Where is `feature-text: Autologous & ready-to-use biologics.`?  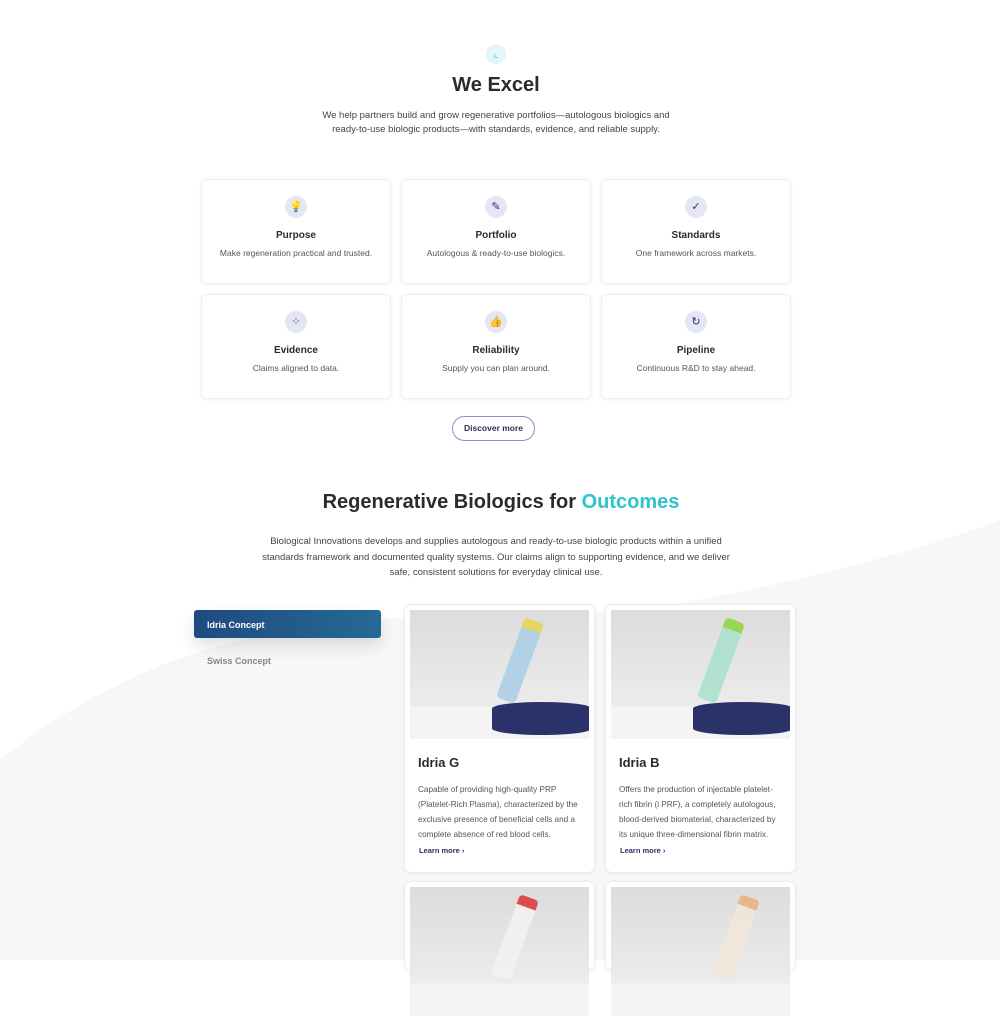 feature-text: Autologous & ready-to-use biologics. is located at coordinates (496, 253).